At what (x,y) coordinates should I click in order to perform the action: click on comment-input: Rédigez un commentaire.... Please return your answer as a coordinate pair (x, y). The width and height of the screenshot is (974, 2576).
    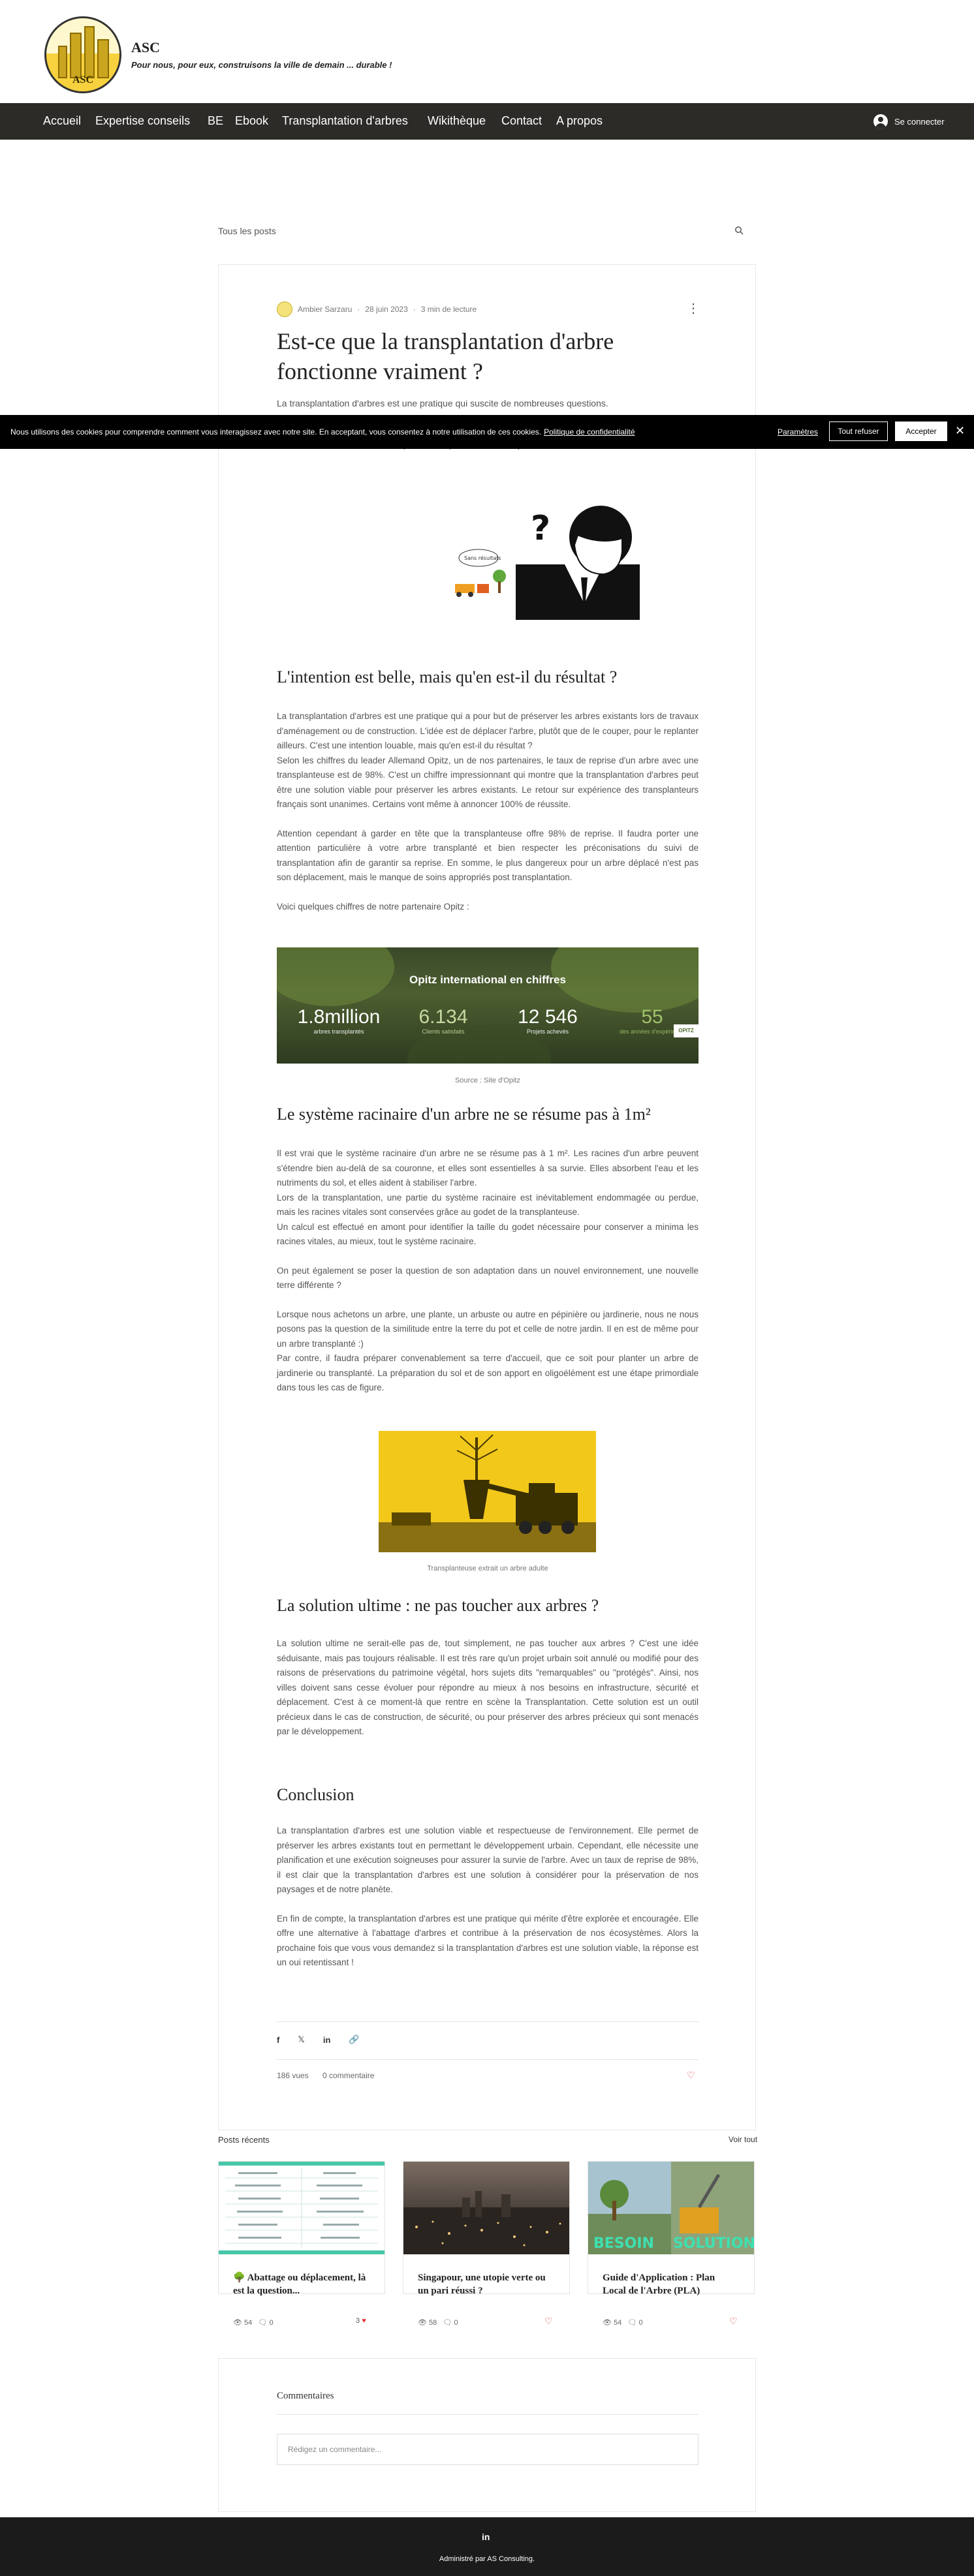
    Looking at the image, I should click on (488, 2449).